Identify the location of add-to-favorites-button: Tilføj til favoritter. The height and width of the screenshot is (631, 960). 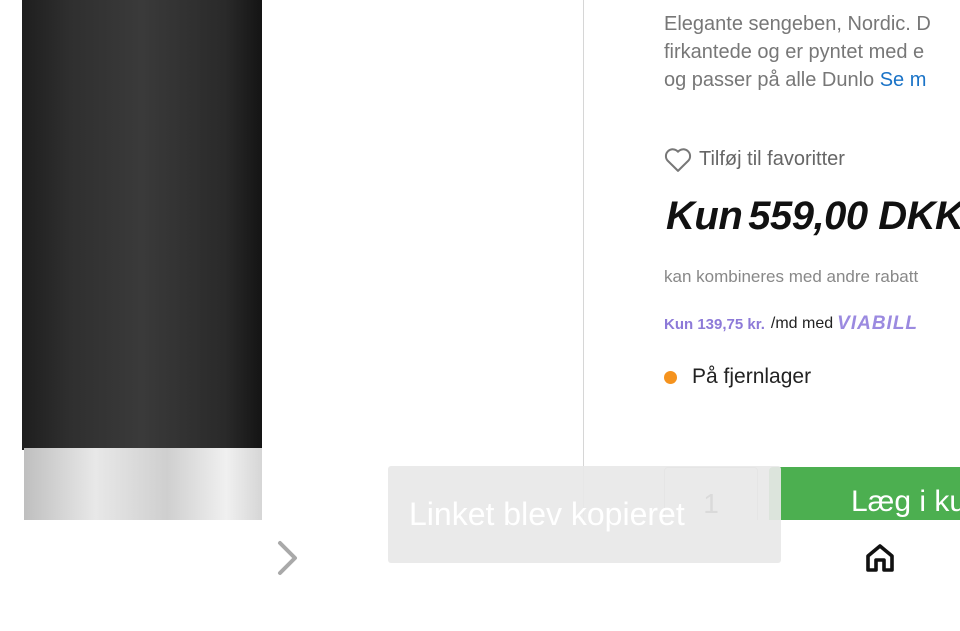
(754, 159).